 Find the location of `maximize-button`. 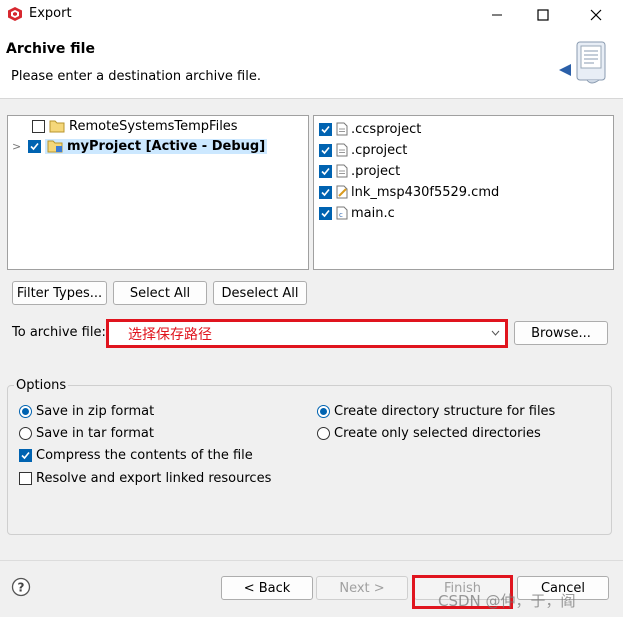

maximize-button is located at coordinates (543, 15).